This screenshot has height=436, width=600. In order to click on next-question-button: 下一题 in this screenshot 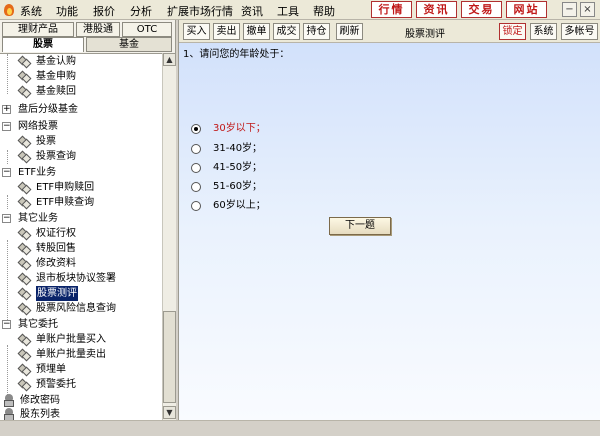, I will do `click(360, 226)`.